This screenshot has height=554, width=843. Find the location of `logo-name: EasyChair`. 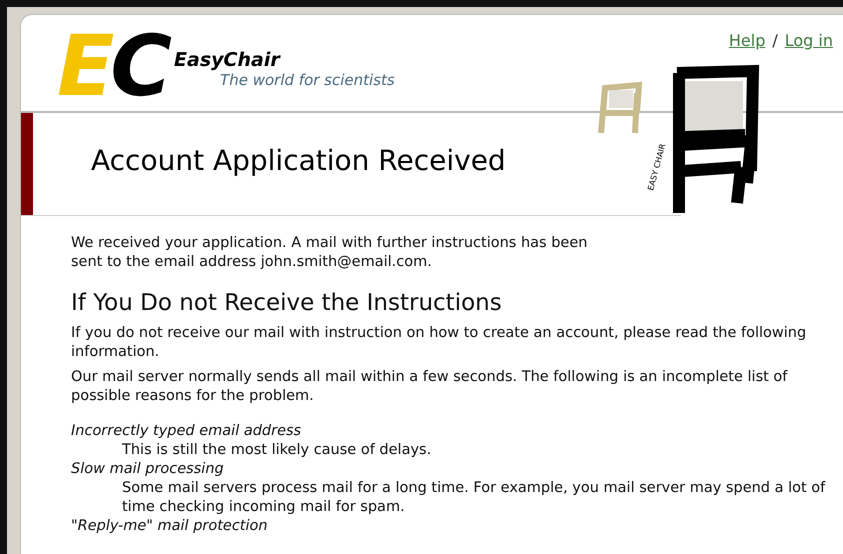

logo-name: EasyChair is located at coordinates (228, 60).